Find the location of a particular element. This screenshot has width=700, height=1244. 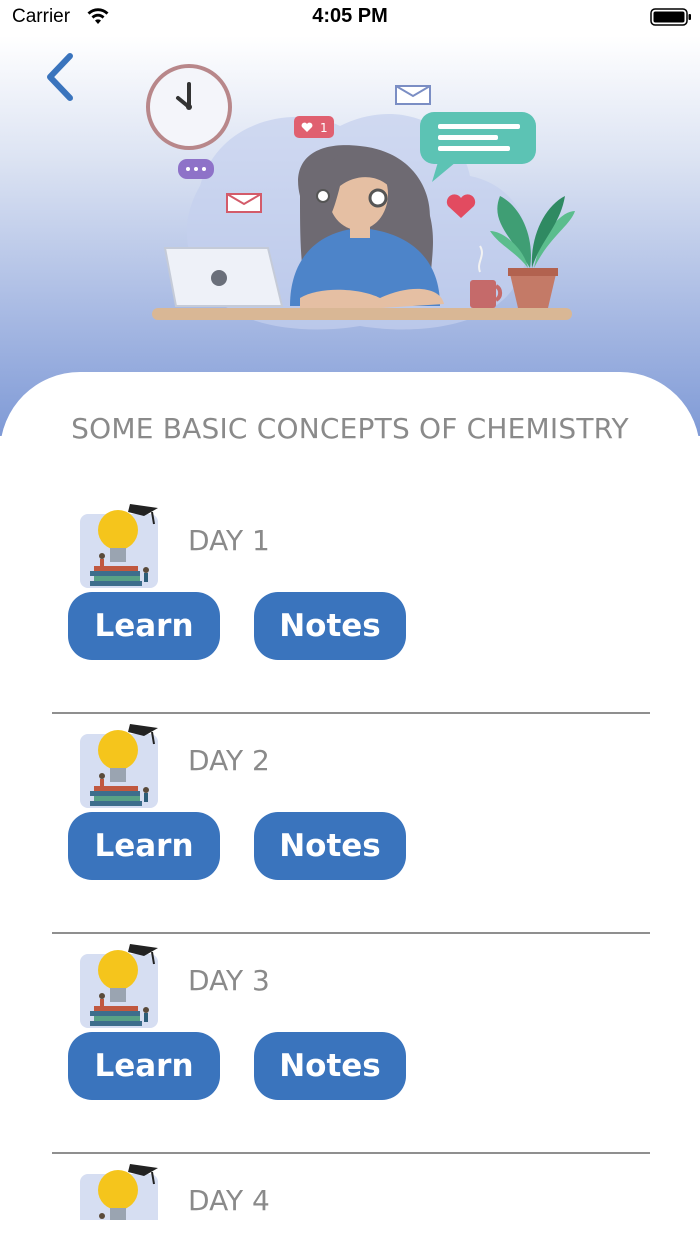

chapter-title: SOME BASIC CONCEPTS OF CHEMISTRY is located at coordinates (350, 428).